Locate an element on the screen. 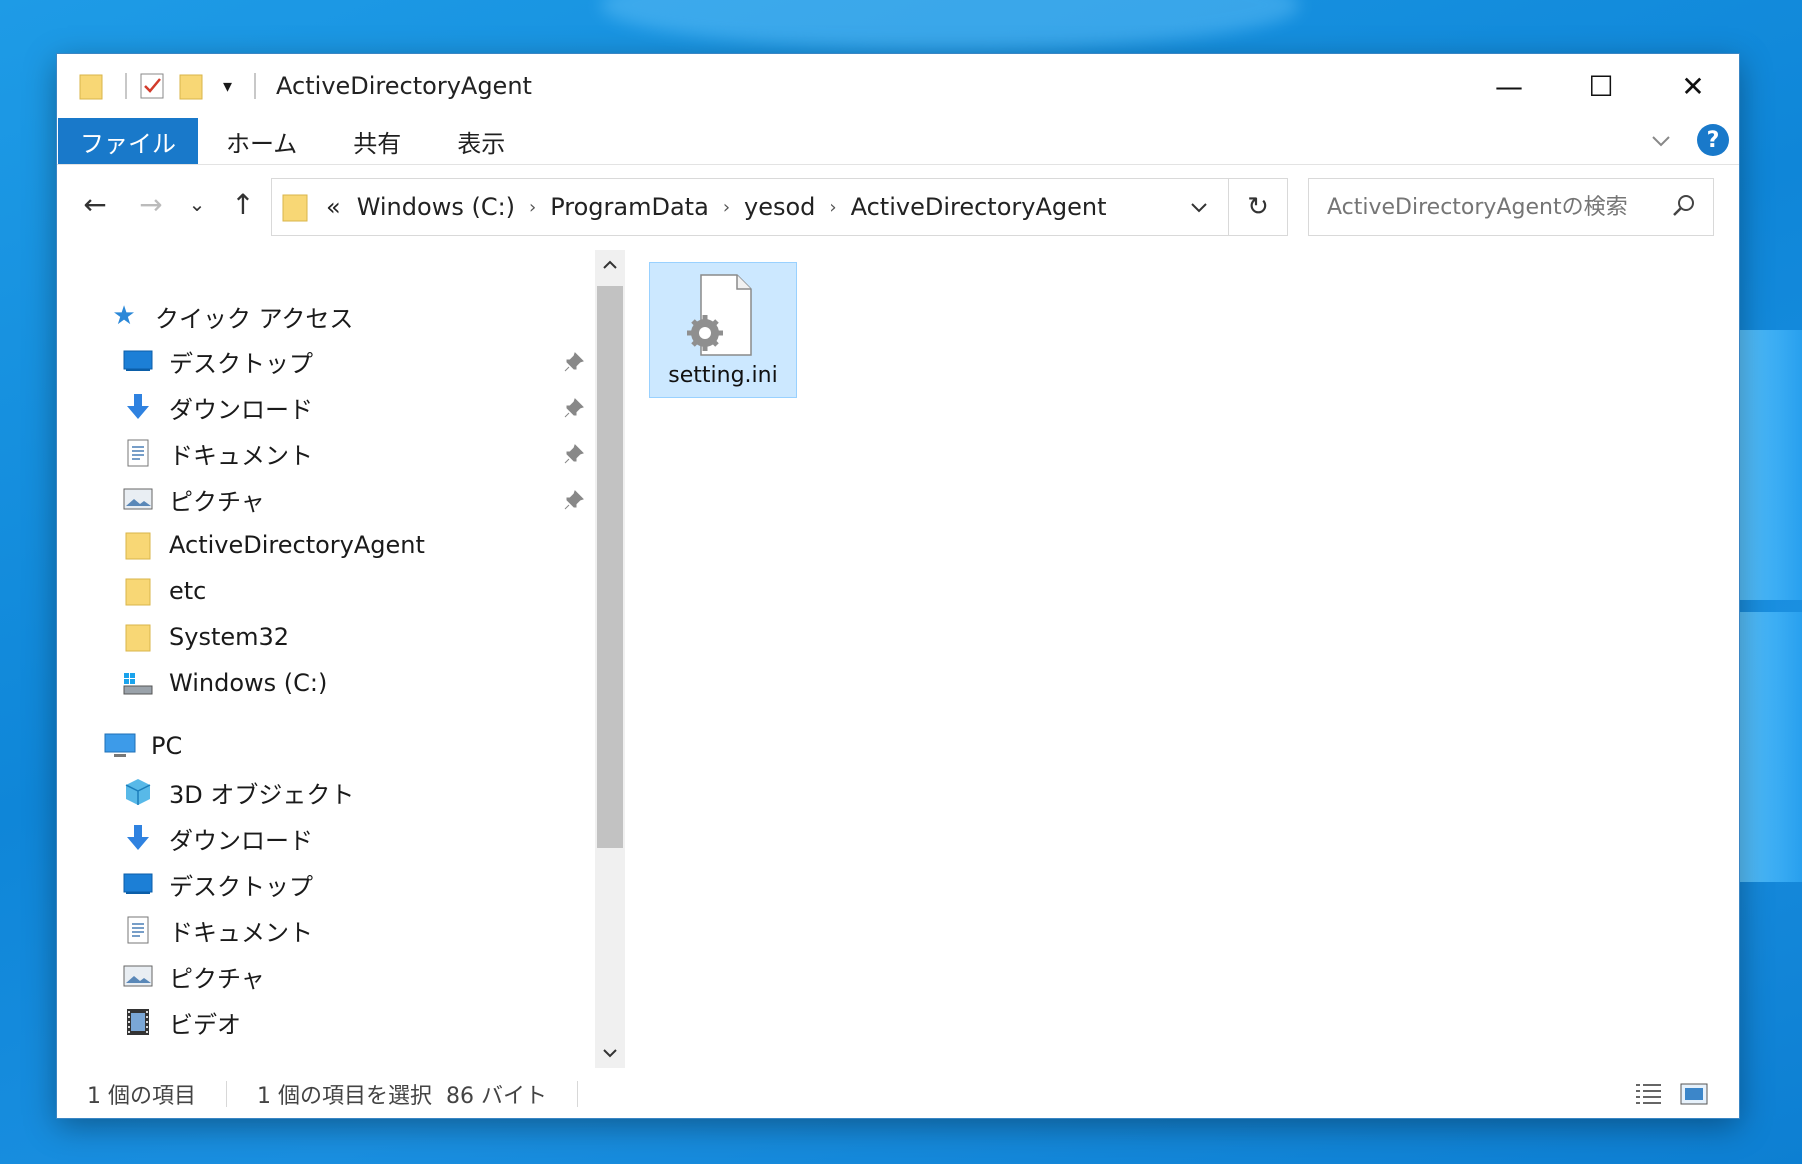  sidebar-item-3d-objects: 3D オブジェクト is located at coordinates (237, 792).